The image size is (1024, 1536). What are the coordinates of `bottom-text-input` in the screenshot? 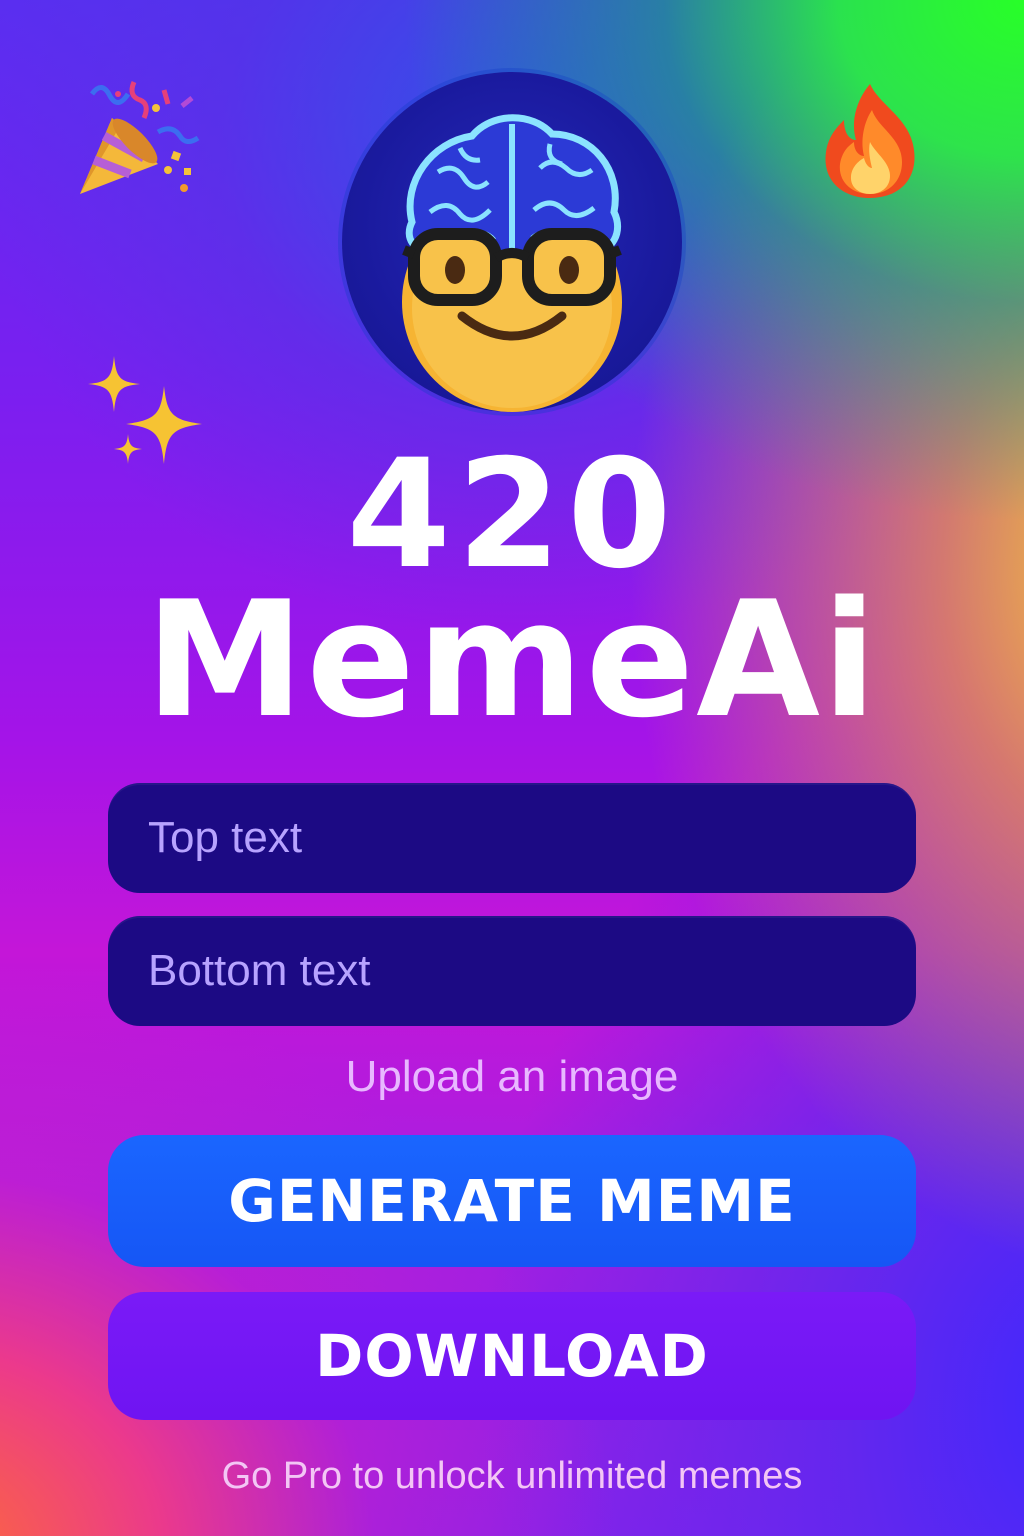 It's located at (512, 971).